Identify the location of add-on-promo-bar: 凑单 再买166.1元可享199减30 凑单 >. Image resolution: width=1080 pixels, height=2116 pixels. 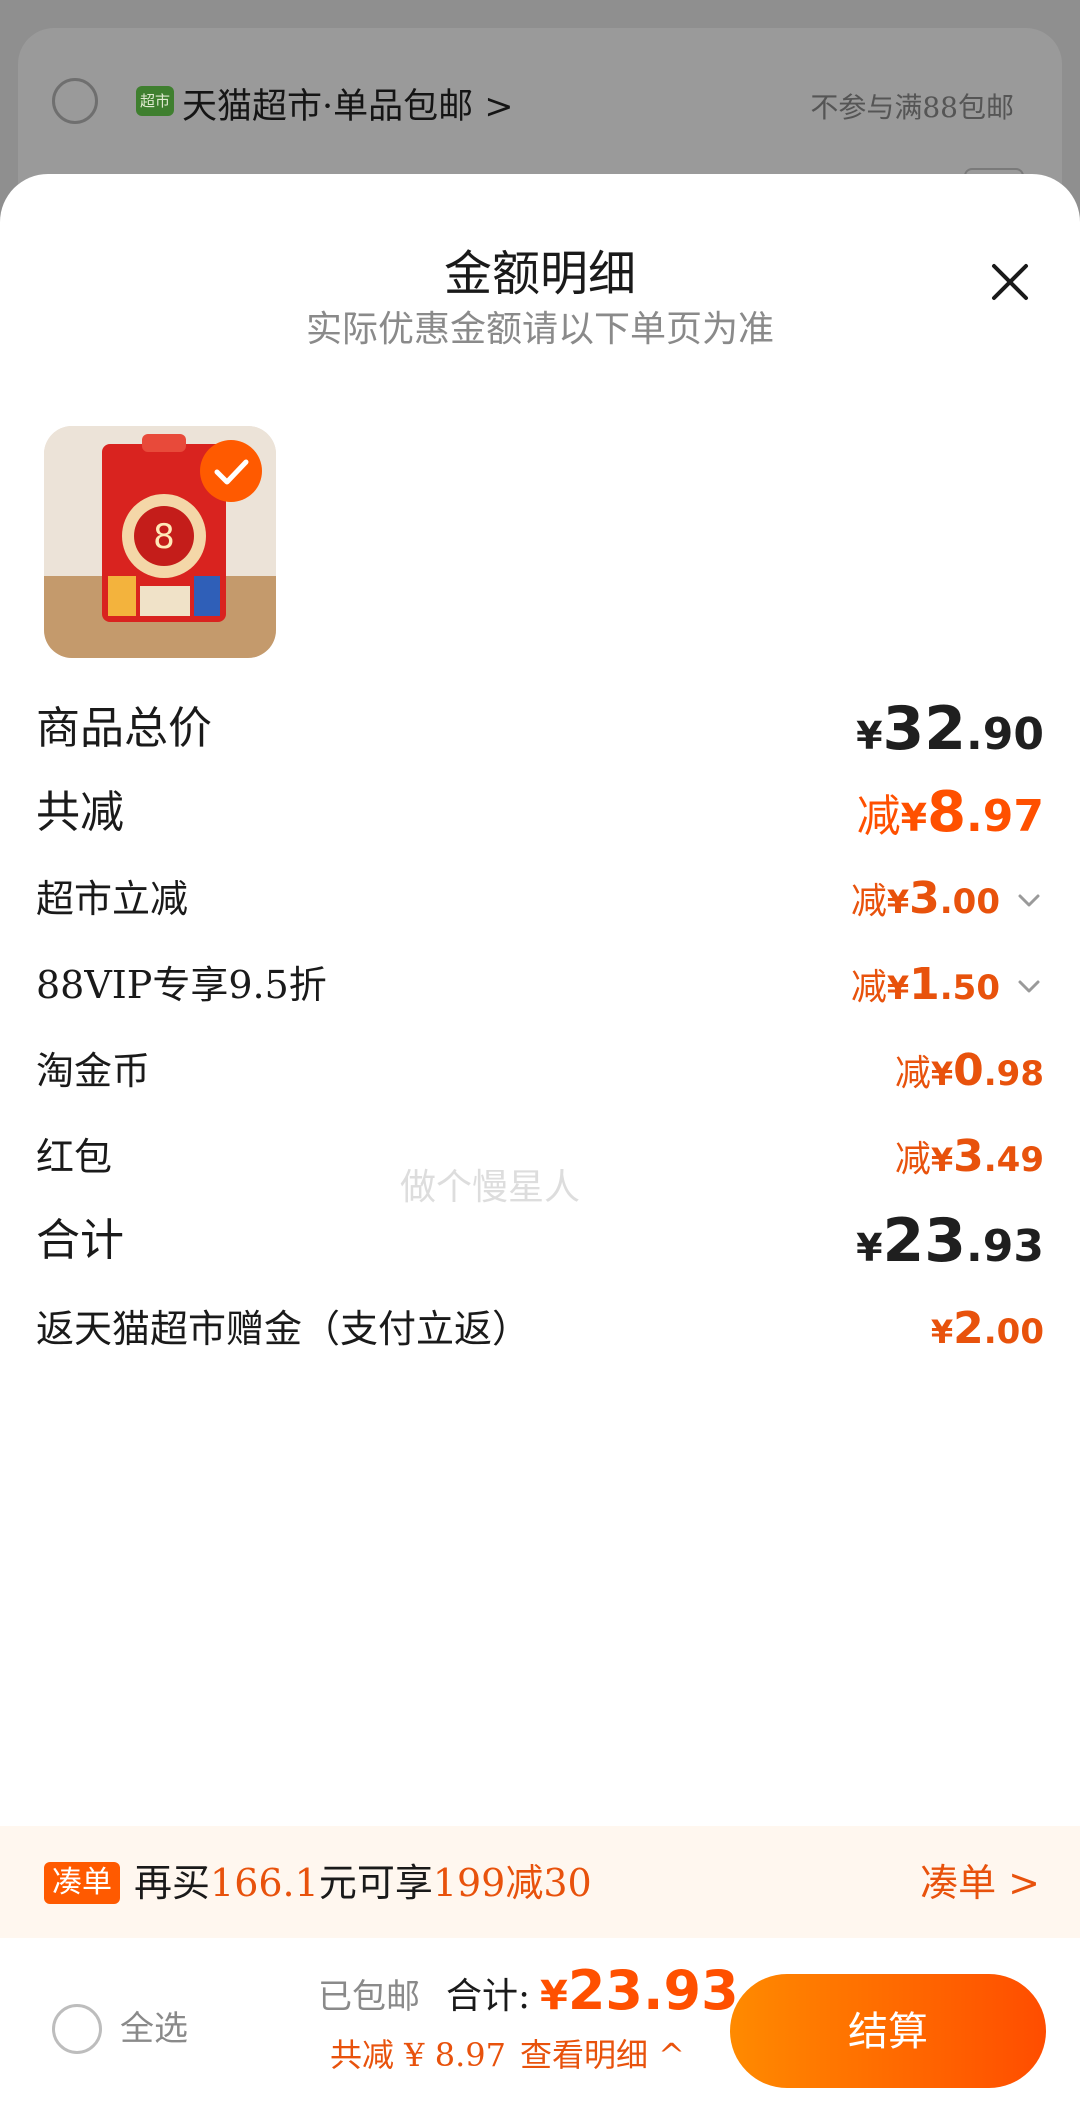
(540, 1882).